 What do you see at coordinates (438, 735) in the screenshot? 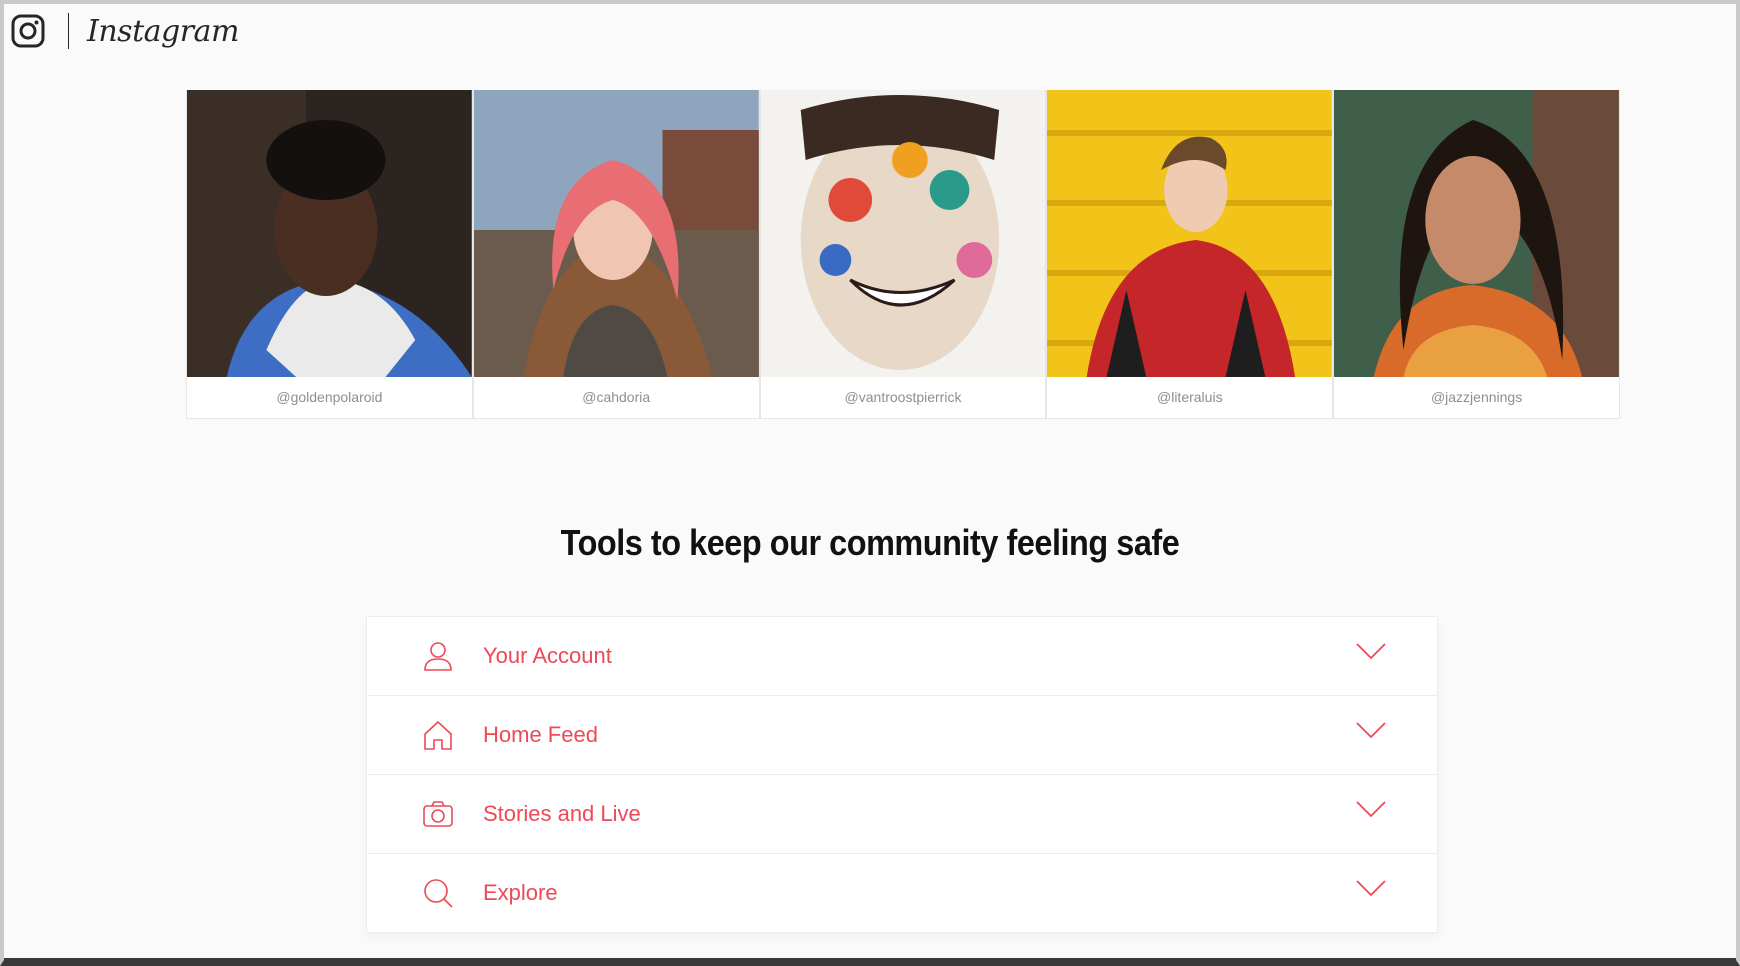
I see `home-icon` at bounding box center [438, 735].